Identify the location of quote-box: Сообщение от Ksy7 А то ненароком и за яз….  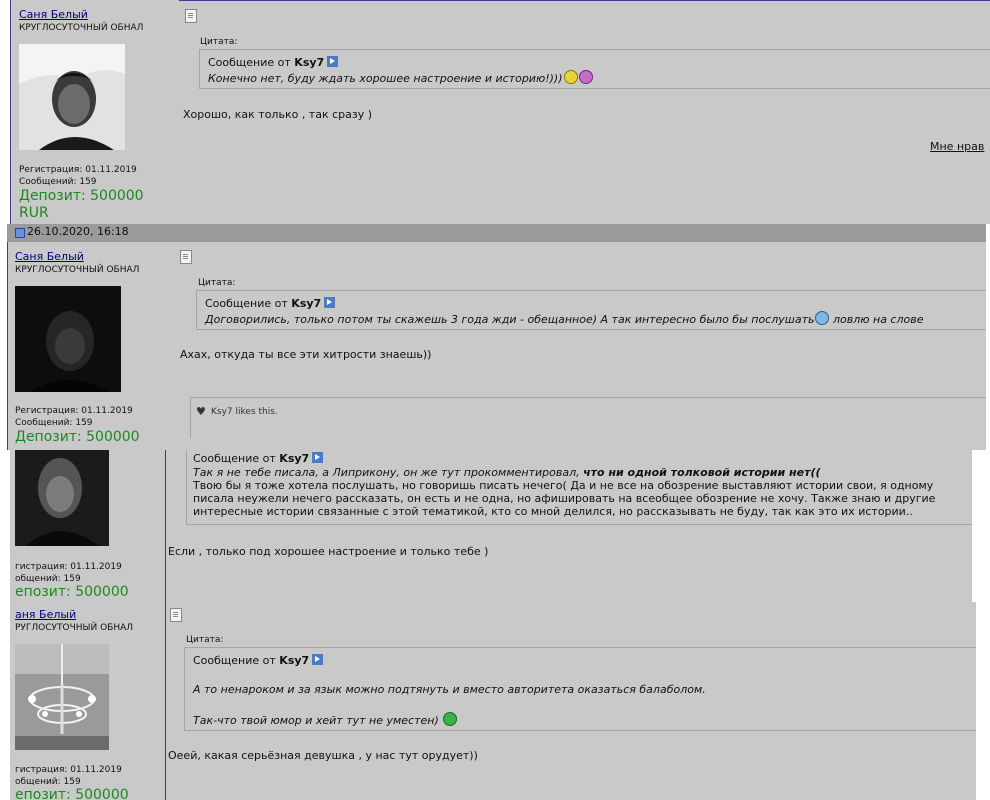
(580, 689).